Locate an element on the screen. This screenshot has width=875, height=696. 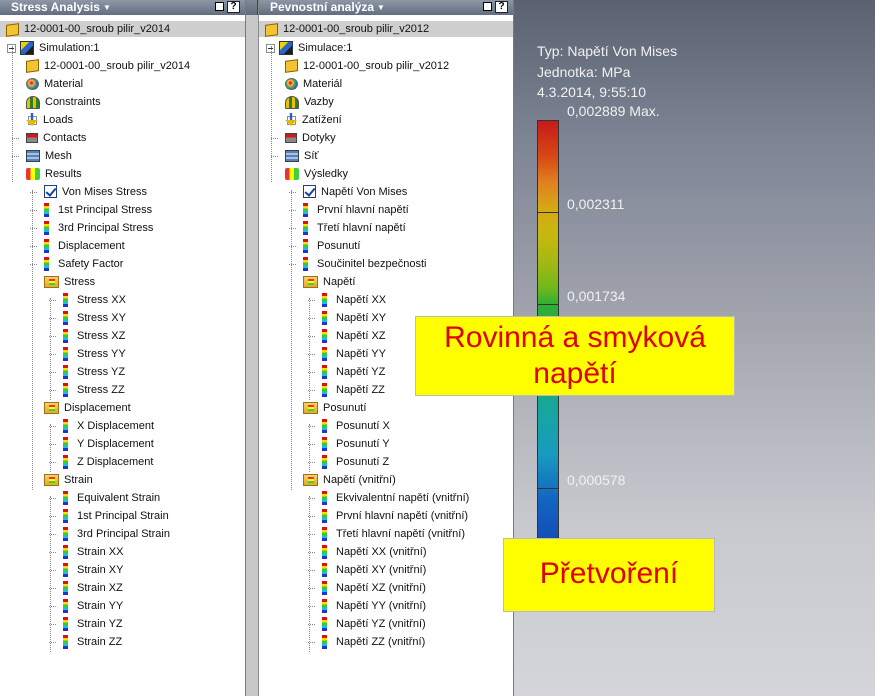
tree-node-stress-zz: Stress ZZ is located at coordinates (122, 390).